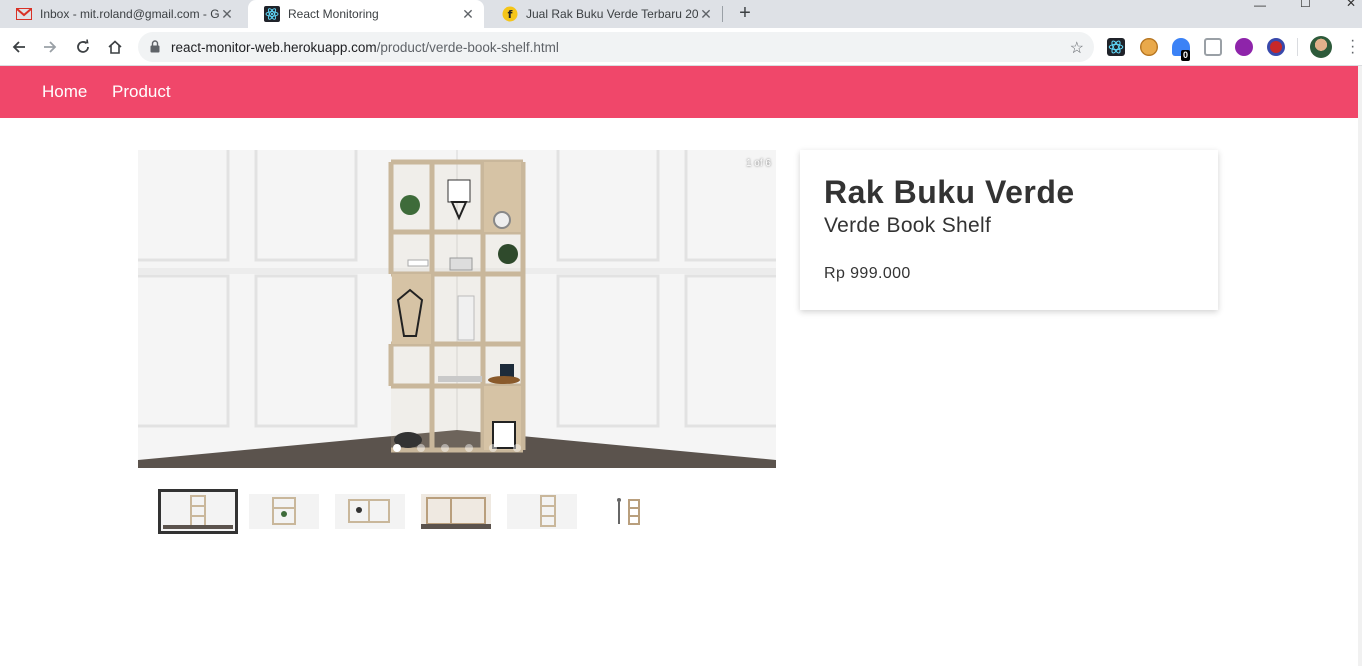 The width and height of the screenshot is (1362, 666). Describe the element at coordinates (1360, 366) in the screenshot. I see `scrollbar` at that location.